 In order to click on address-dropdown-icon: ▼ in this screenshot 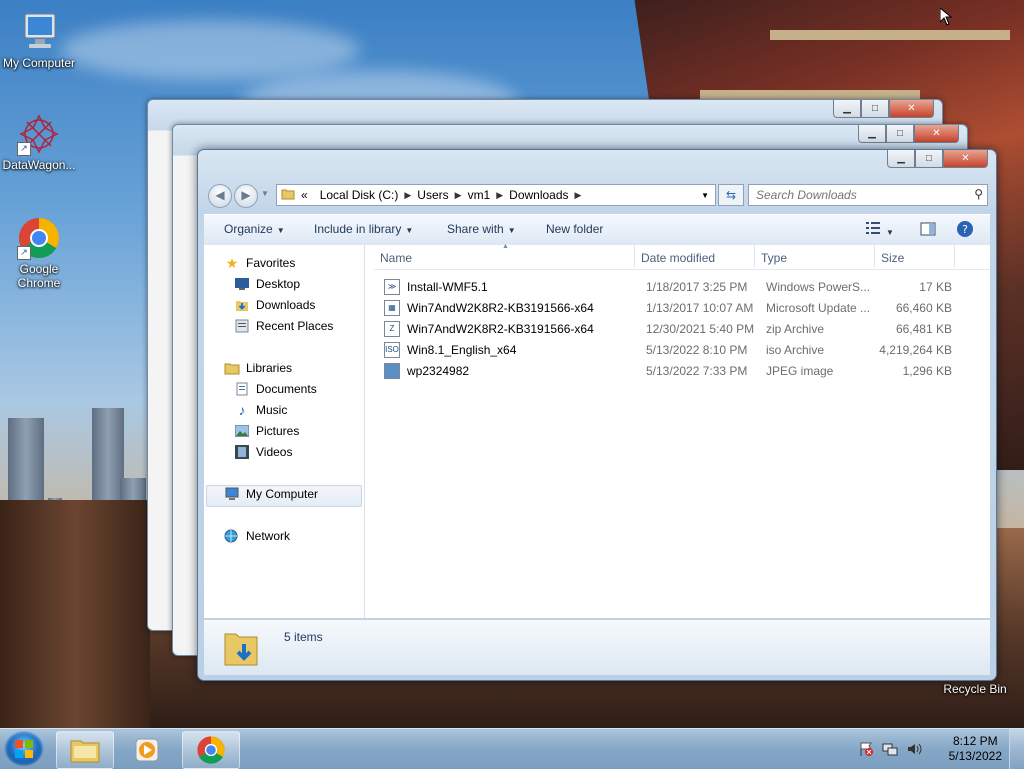, I will do `click(705, 195)`.